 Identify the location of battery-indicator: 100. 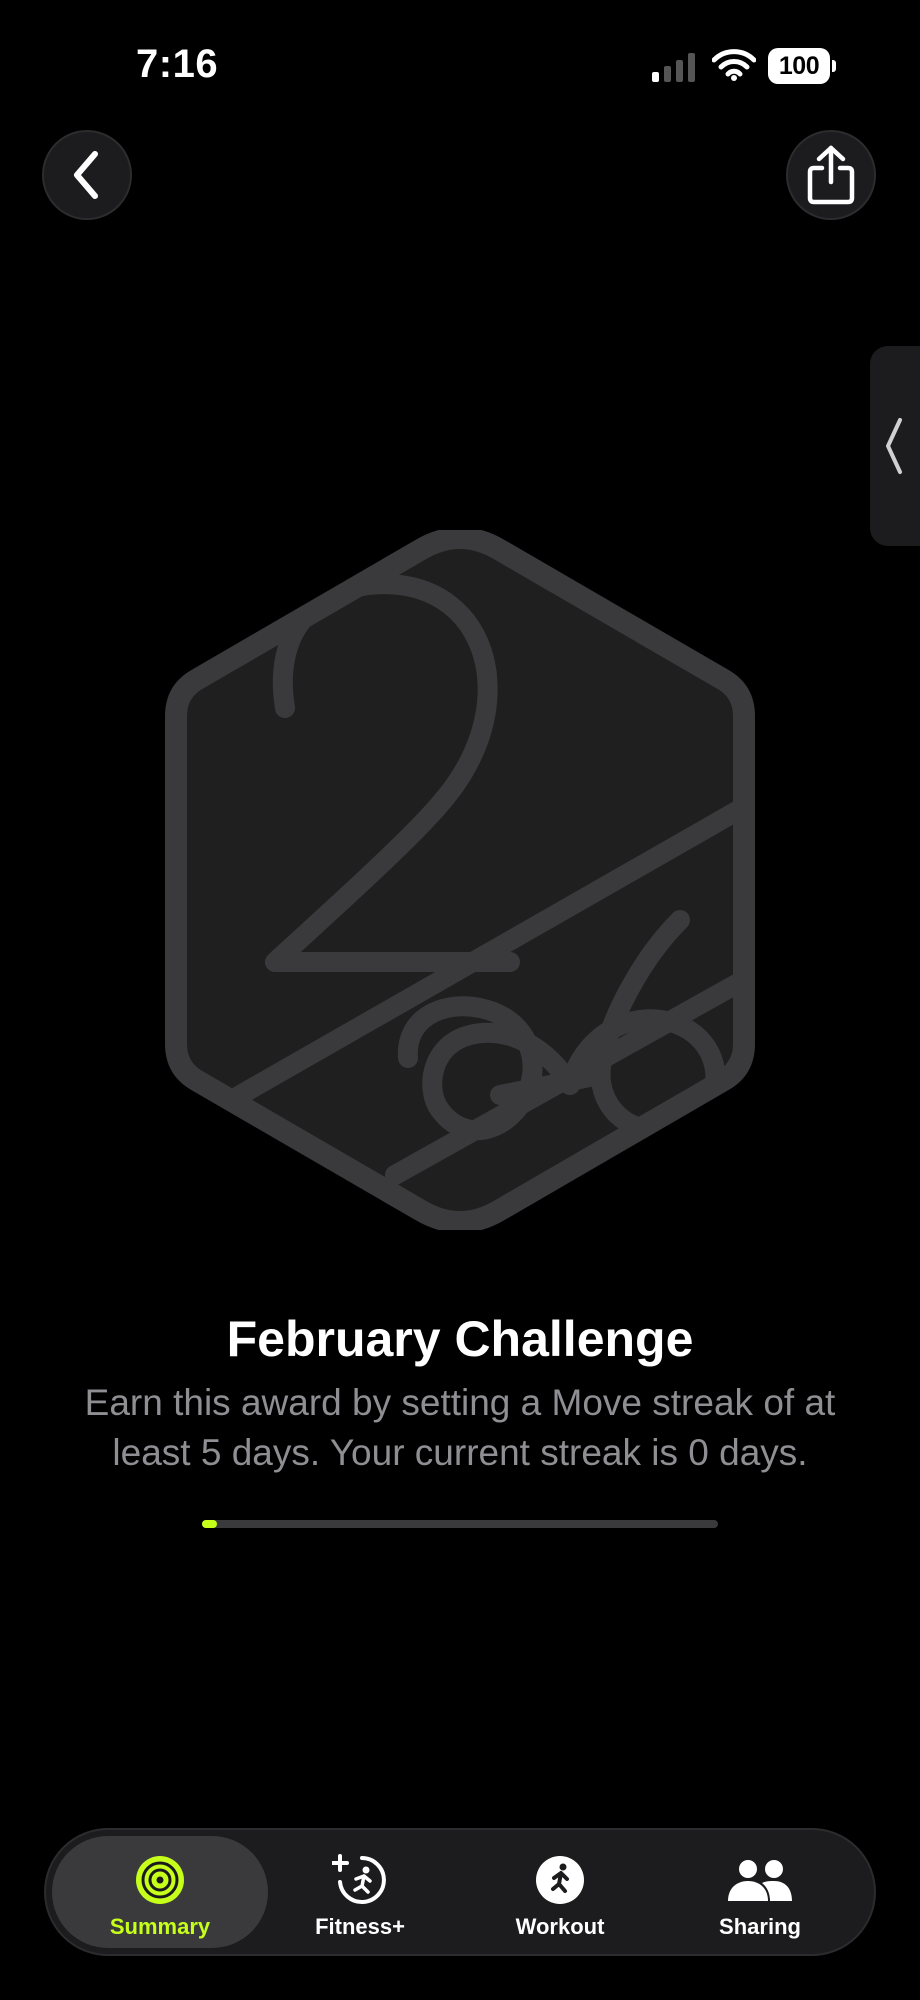
(802, 66).